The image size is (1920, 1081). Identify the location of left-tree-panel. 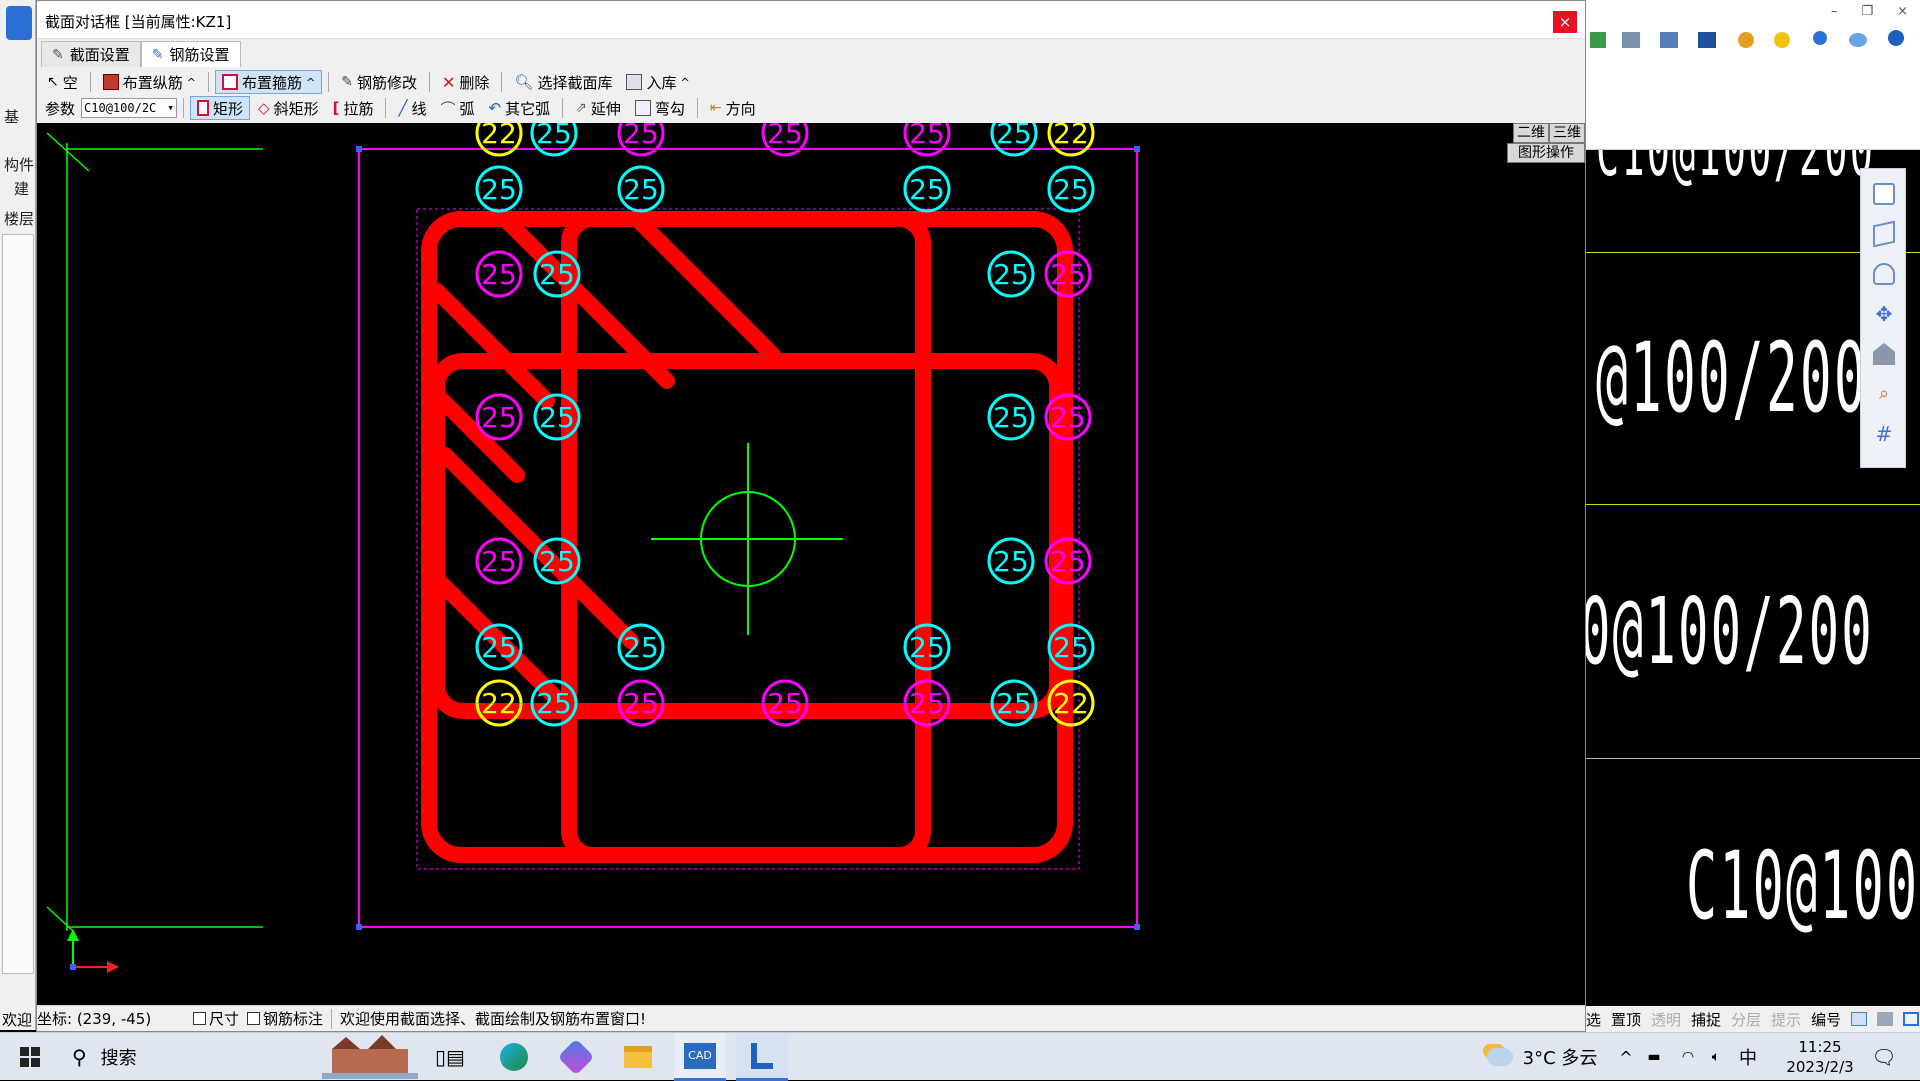
(18, 604).